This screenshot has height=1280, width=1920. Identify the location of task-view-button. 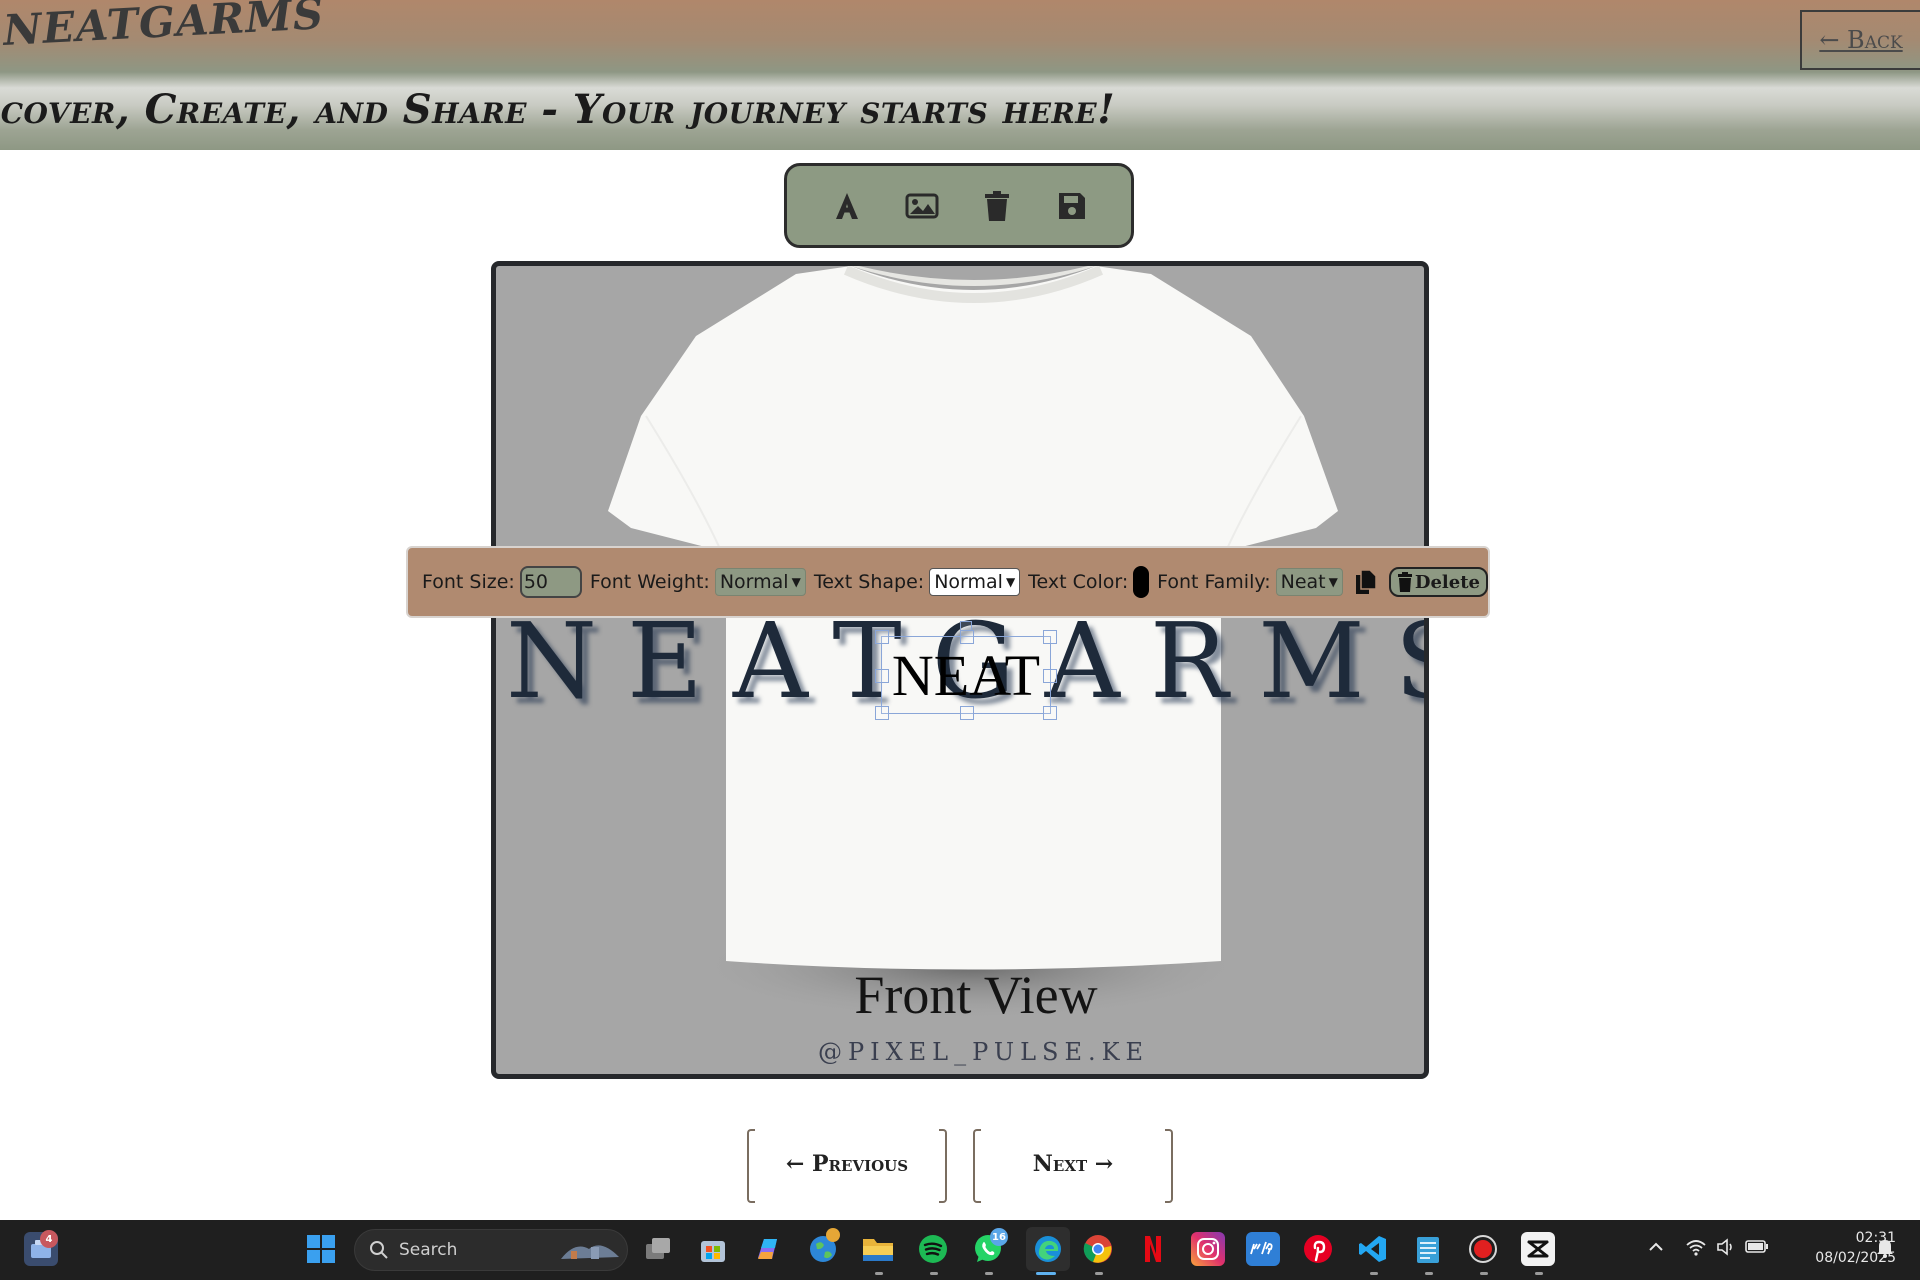
(658, 1249).